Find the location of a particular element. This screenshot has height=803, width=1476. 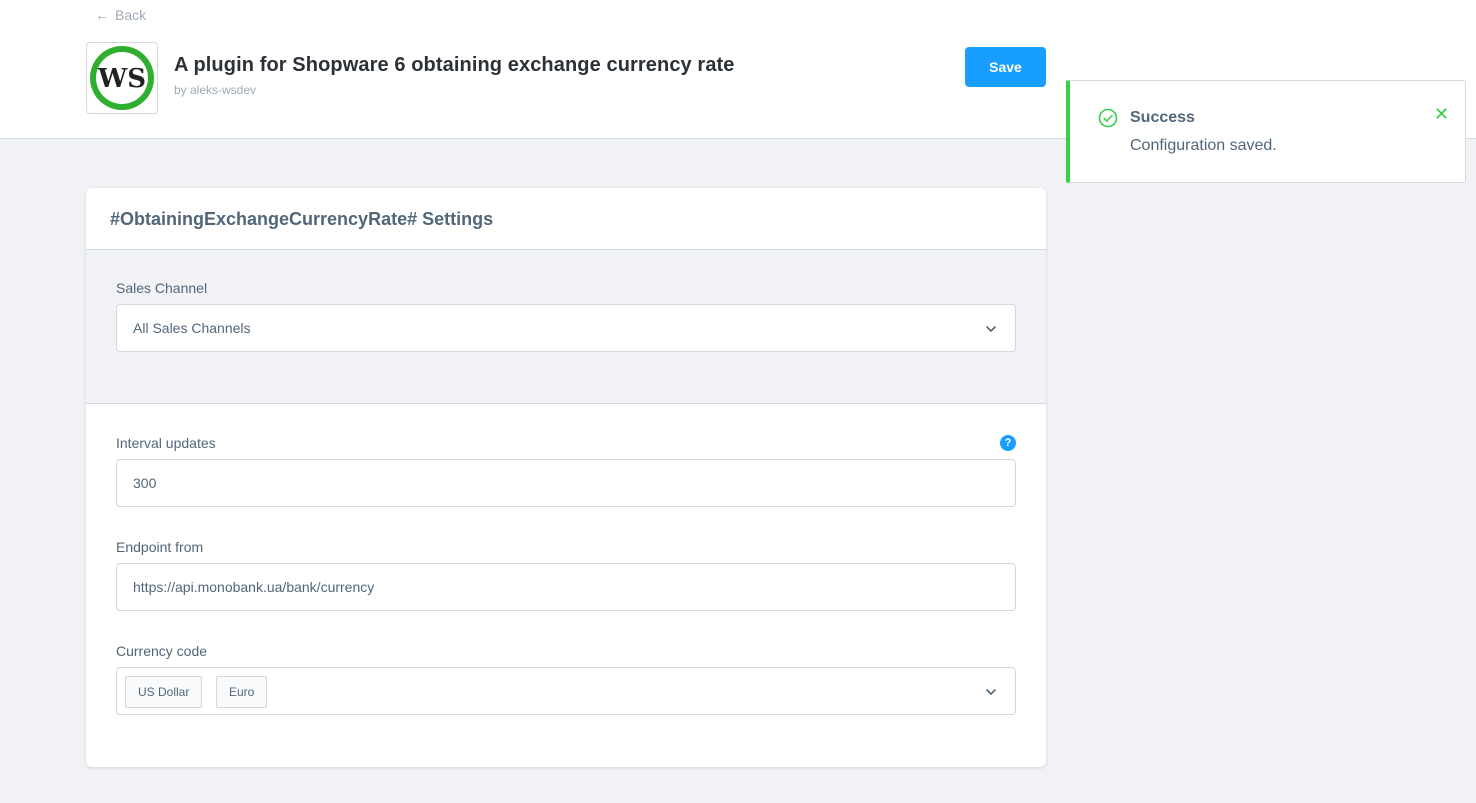

check-circle-icon is located at coordinates (1108, 118).